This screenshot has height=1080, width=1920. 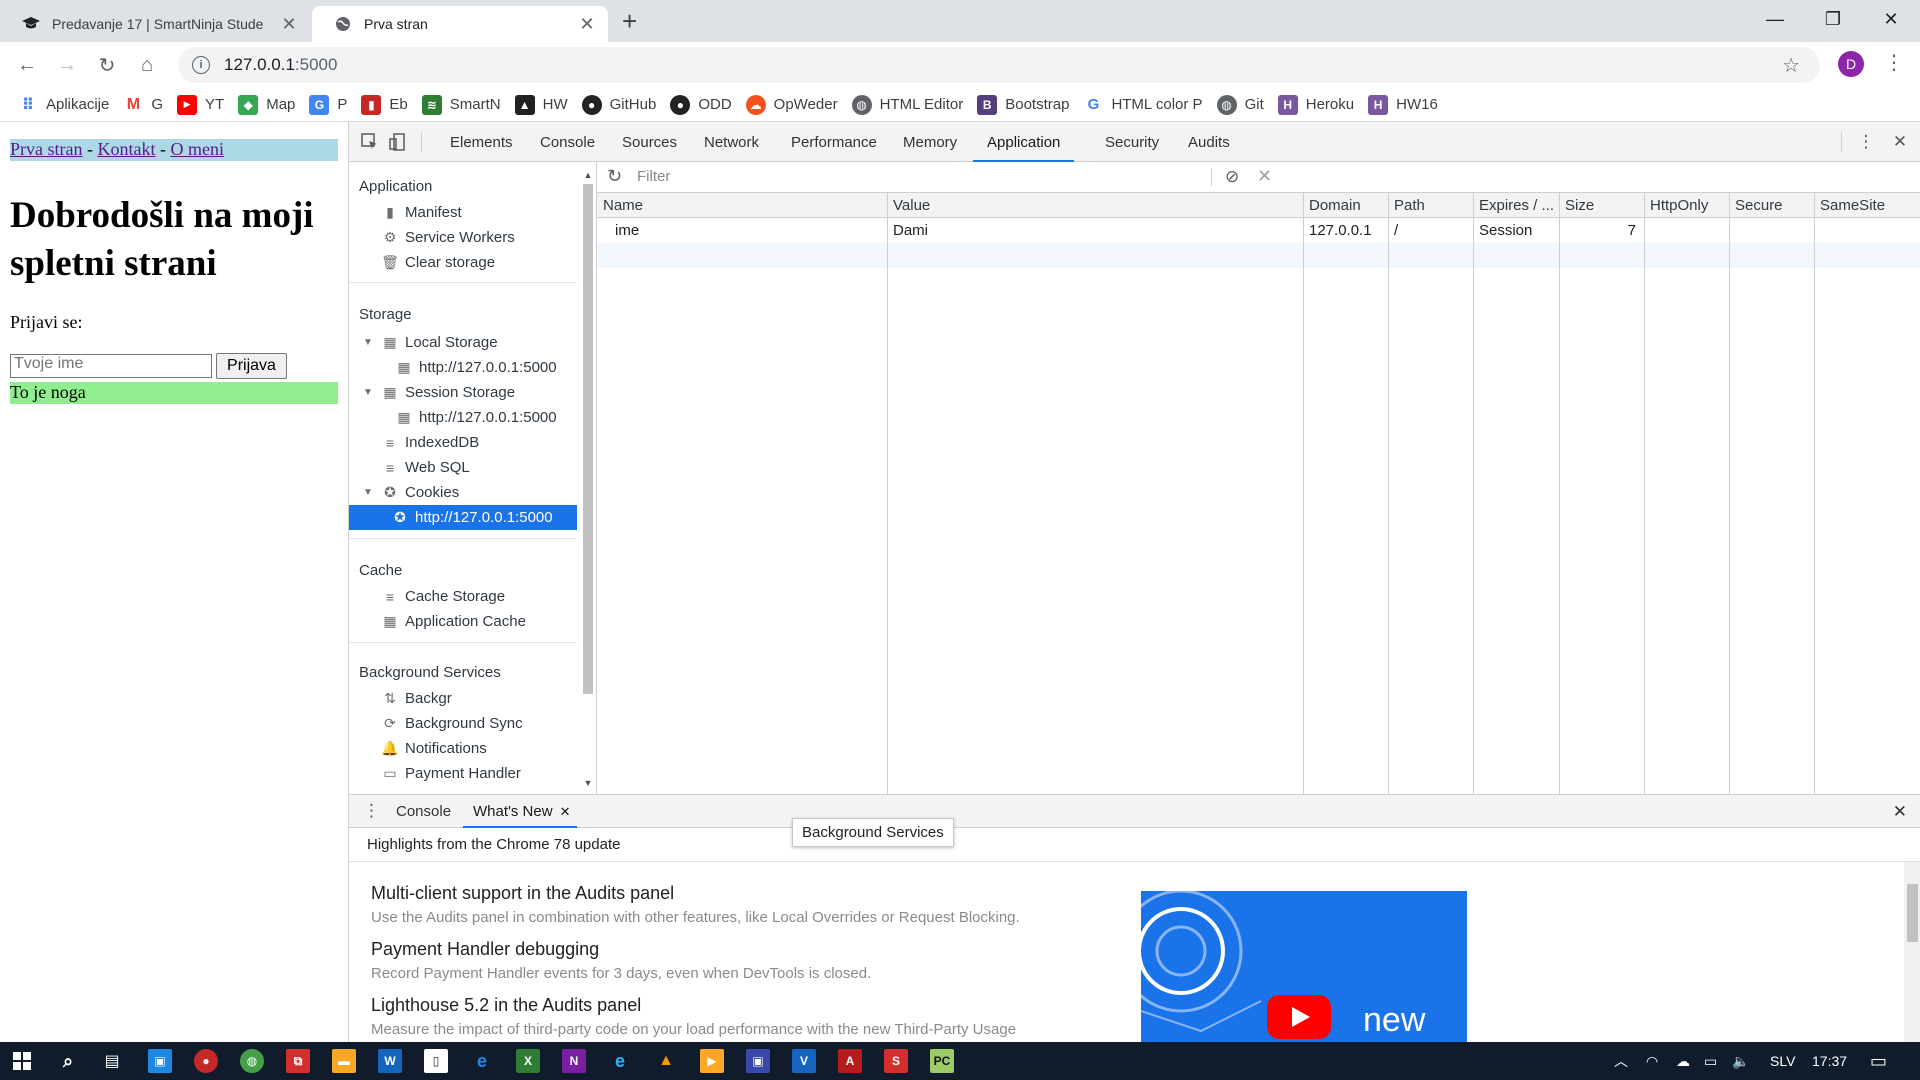 I want to click on app-icon: ▣, so click(x=160, y=1061).